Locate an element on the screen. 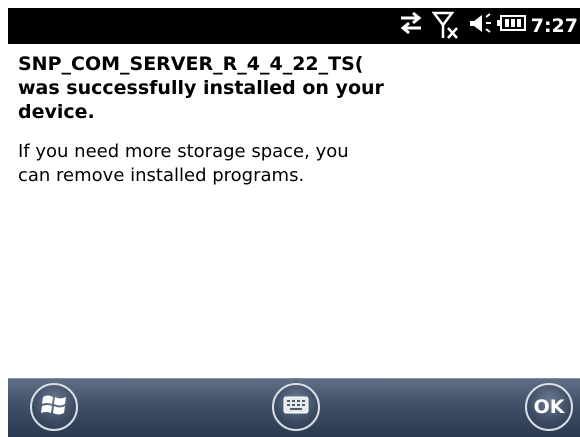 The width and height of the screenshot is (580, 437). ok-button: OK is located at coordinates (549, 407).